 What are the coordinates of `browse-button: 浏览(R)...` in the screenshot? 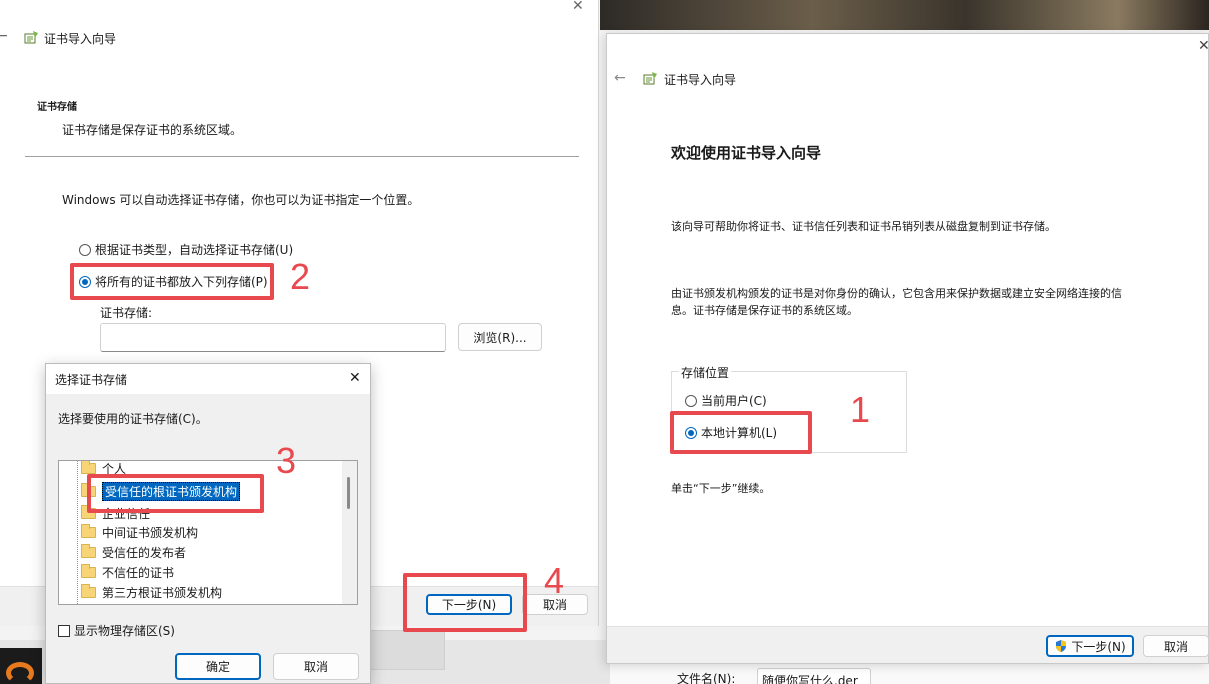 It's located at (500, 337).